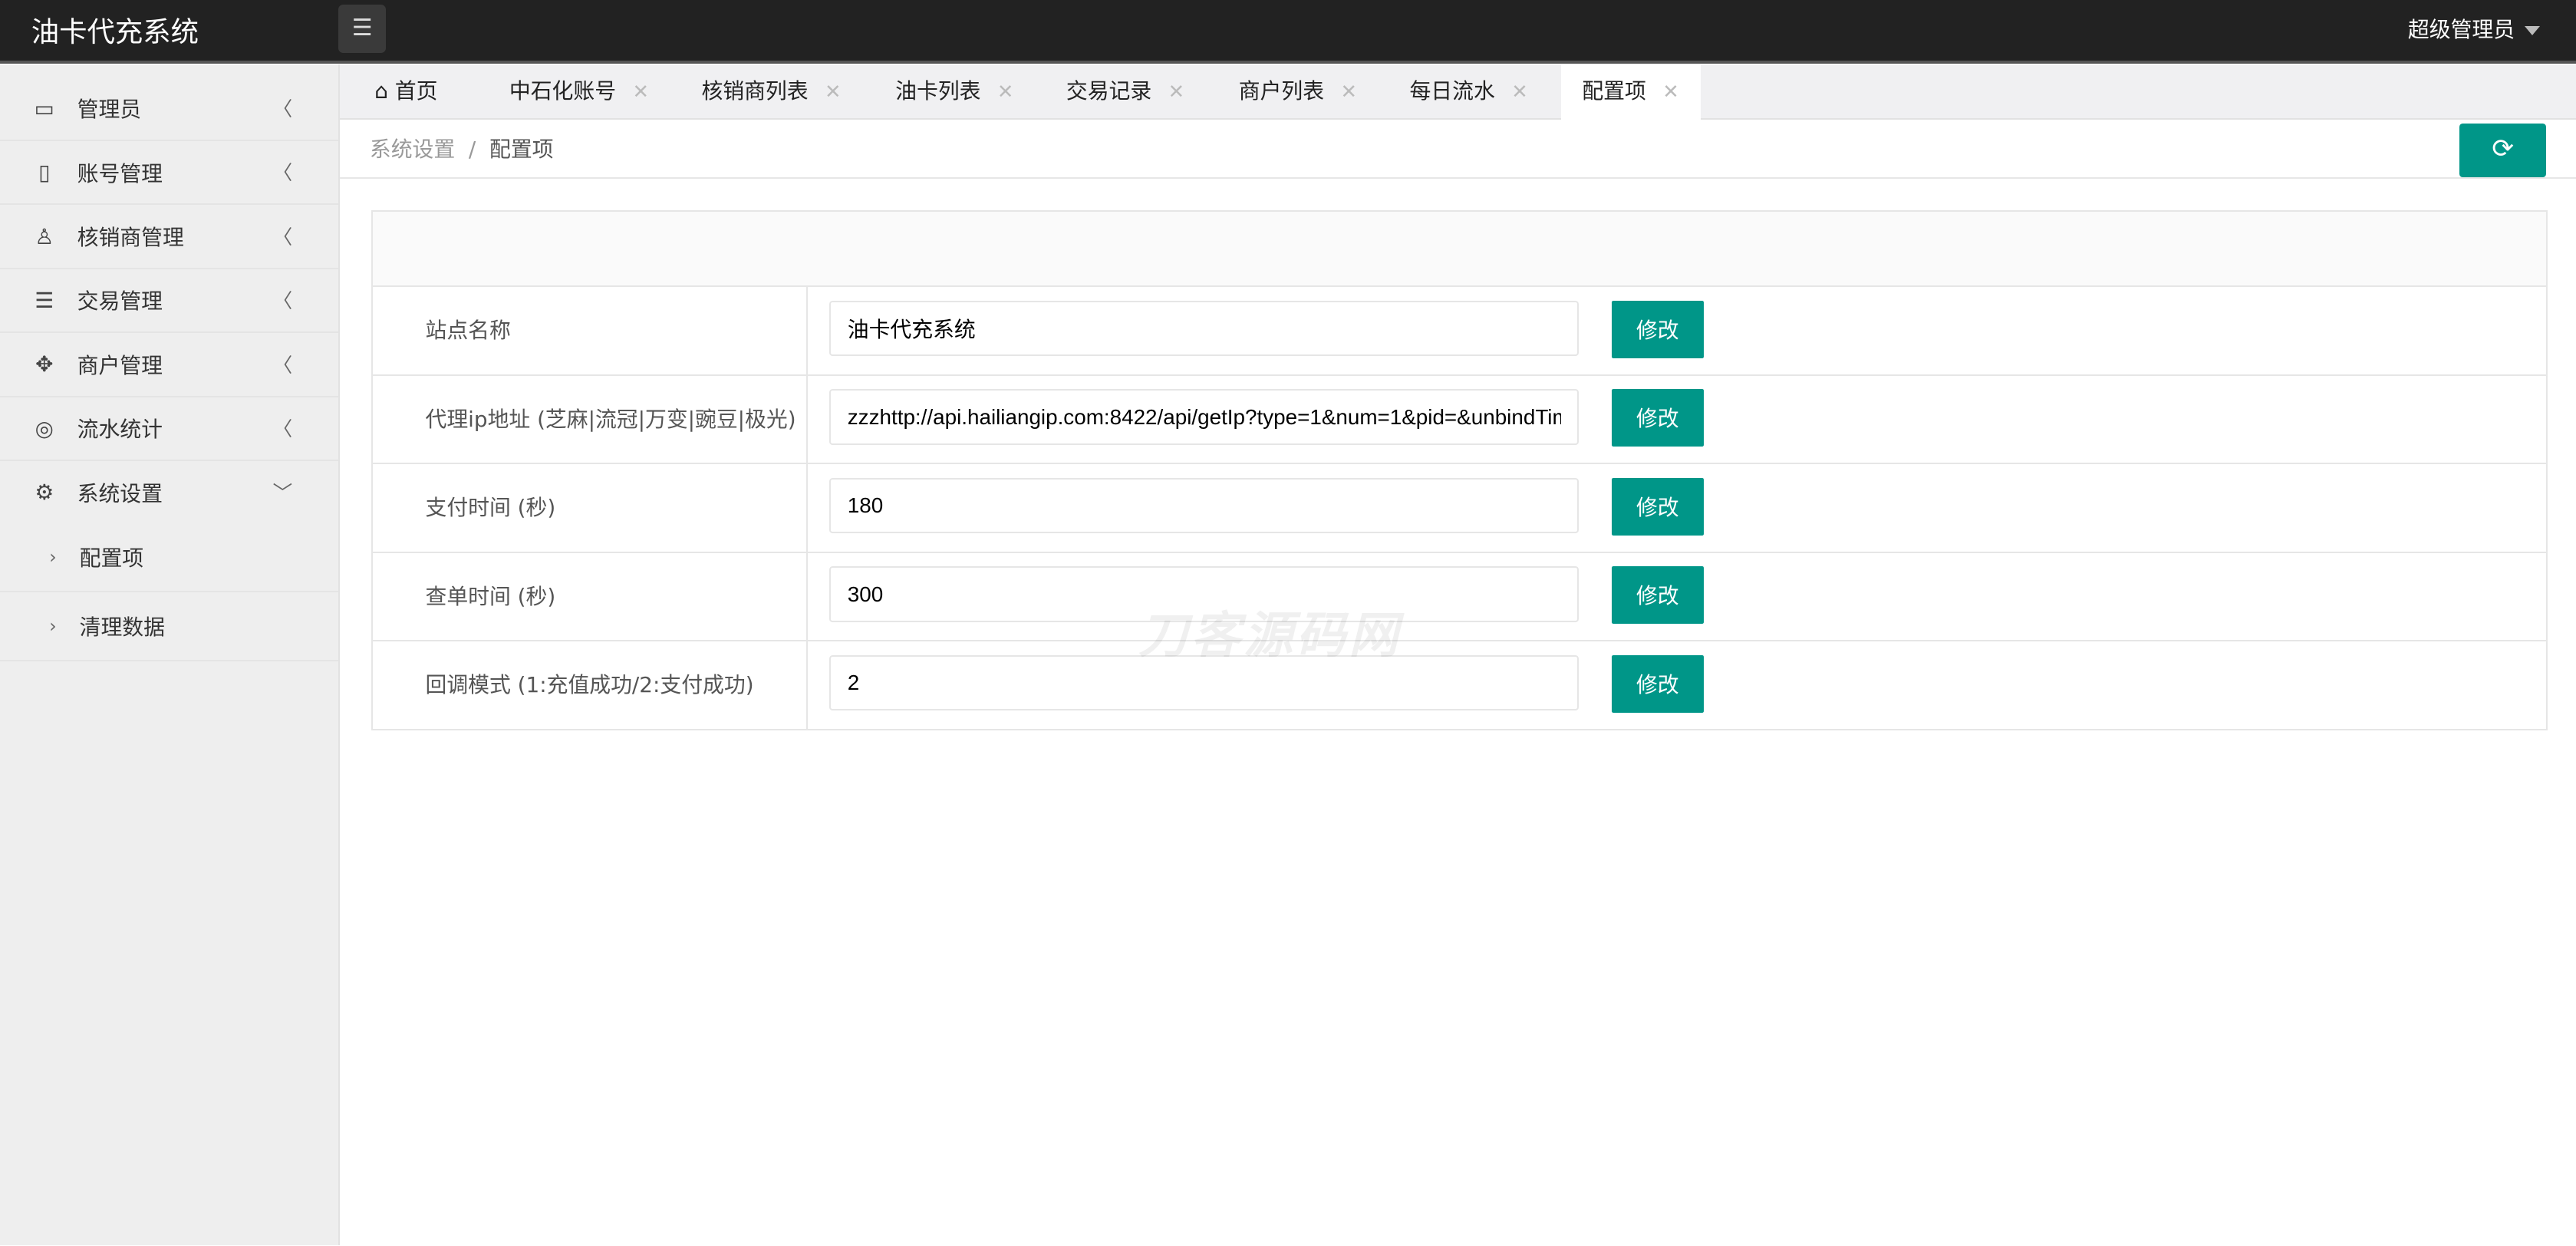  I want to click on table-row: 查单时间 (秒) 修改, so click(1460, 597).